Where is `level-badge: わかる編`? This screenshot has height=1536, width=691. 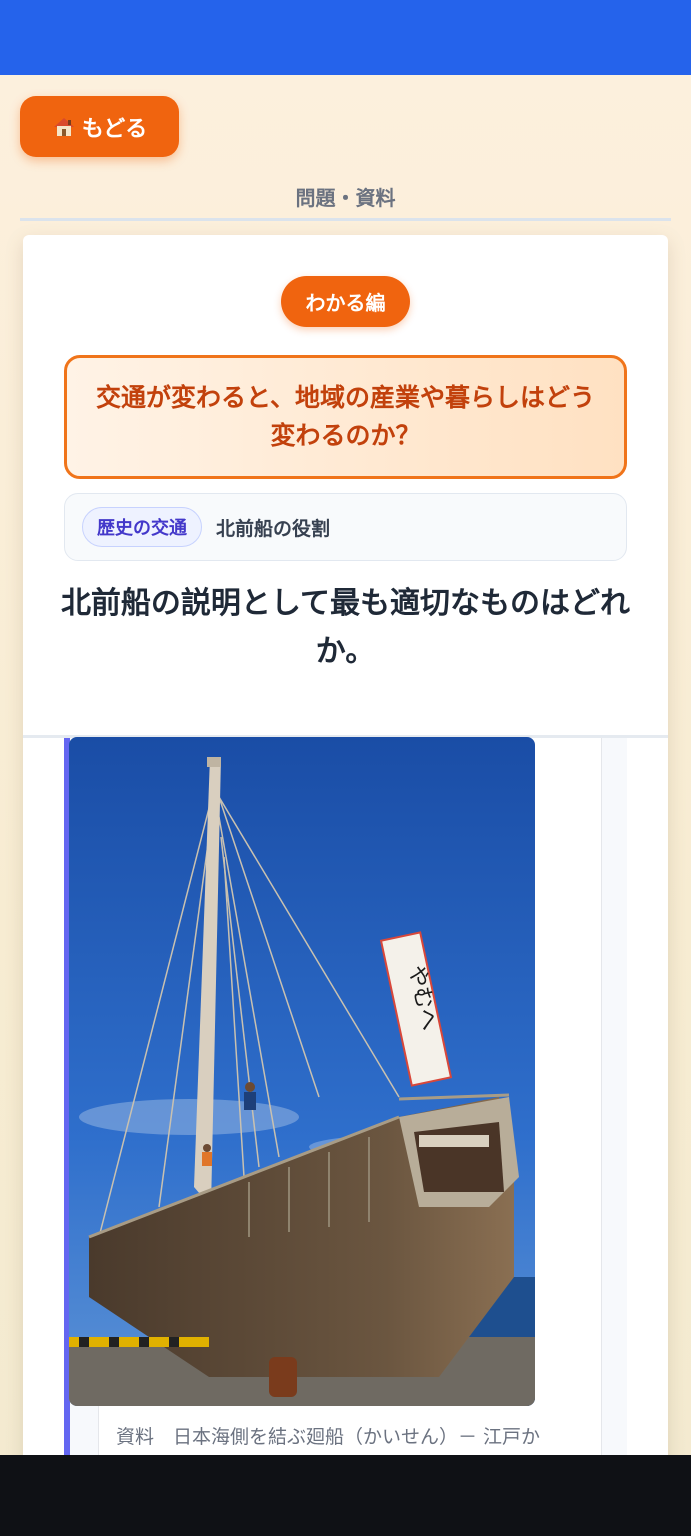 level-badge: わかる編 is located at coordinates (345, 301).